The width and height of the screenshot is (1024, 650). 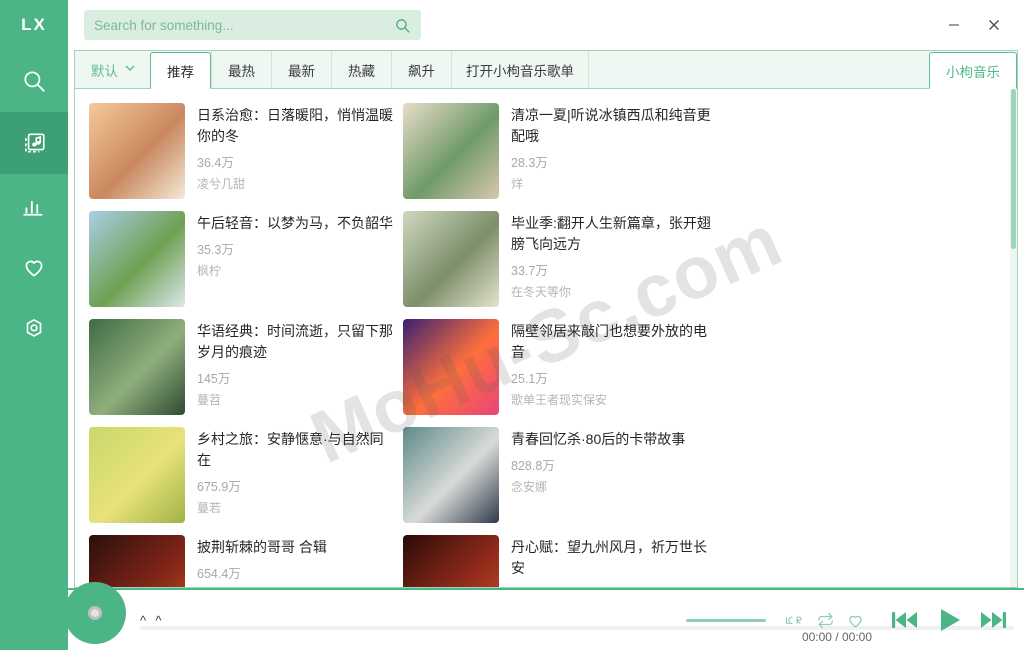 I want to click on tab-hottest: 最热, so click(x=241, y=69).